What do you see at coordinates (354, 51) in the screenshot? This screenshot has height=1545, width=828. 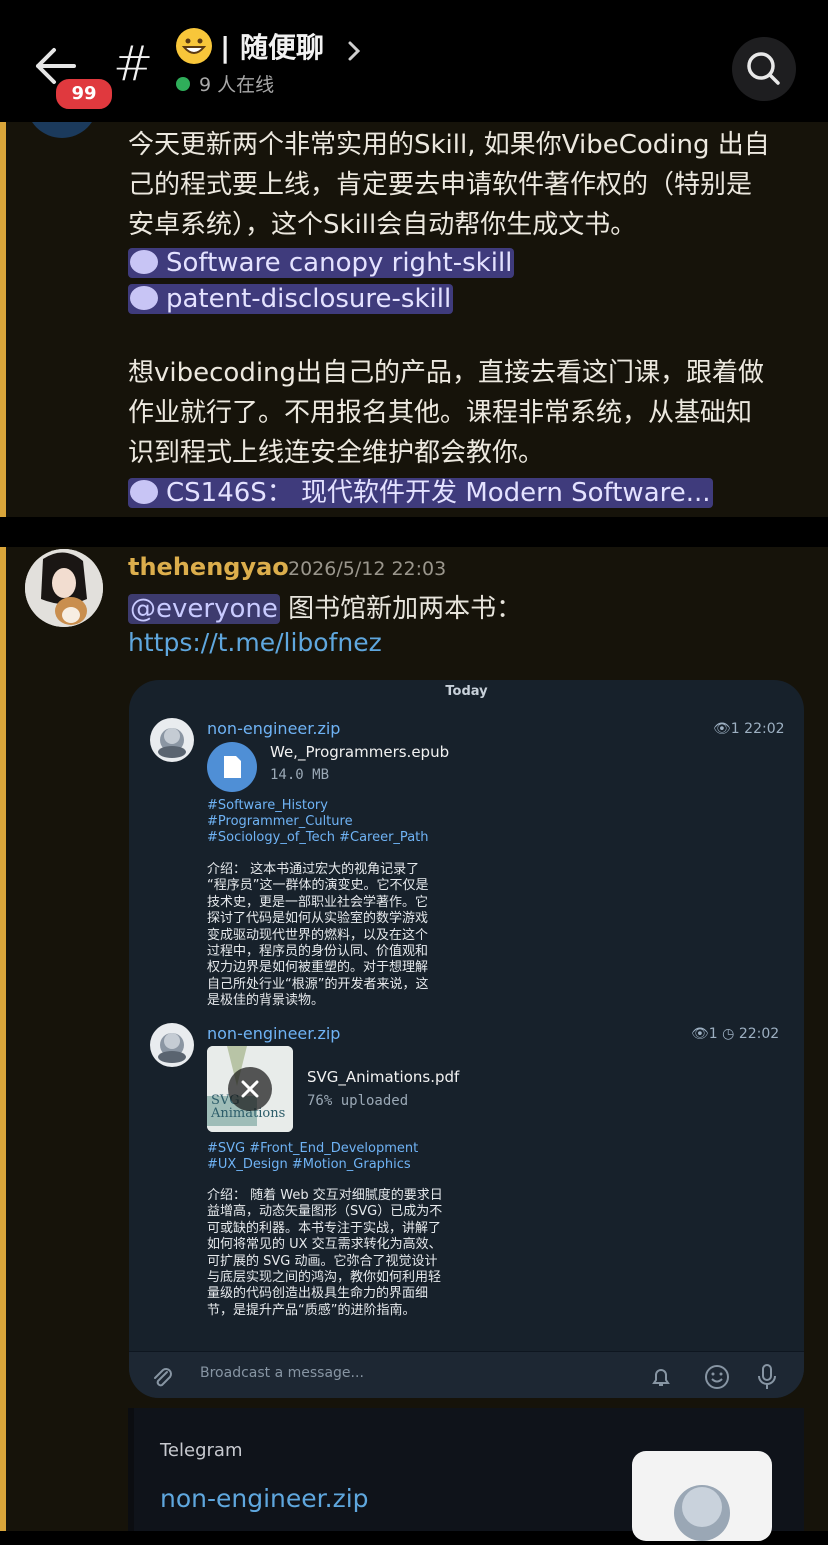 I see `chevron-right-icon` at bounding box center [354, 51].